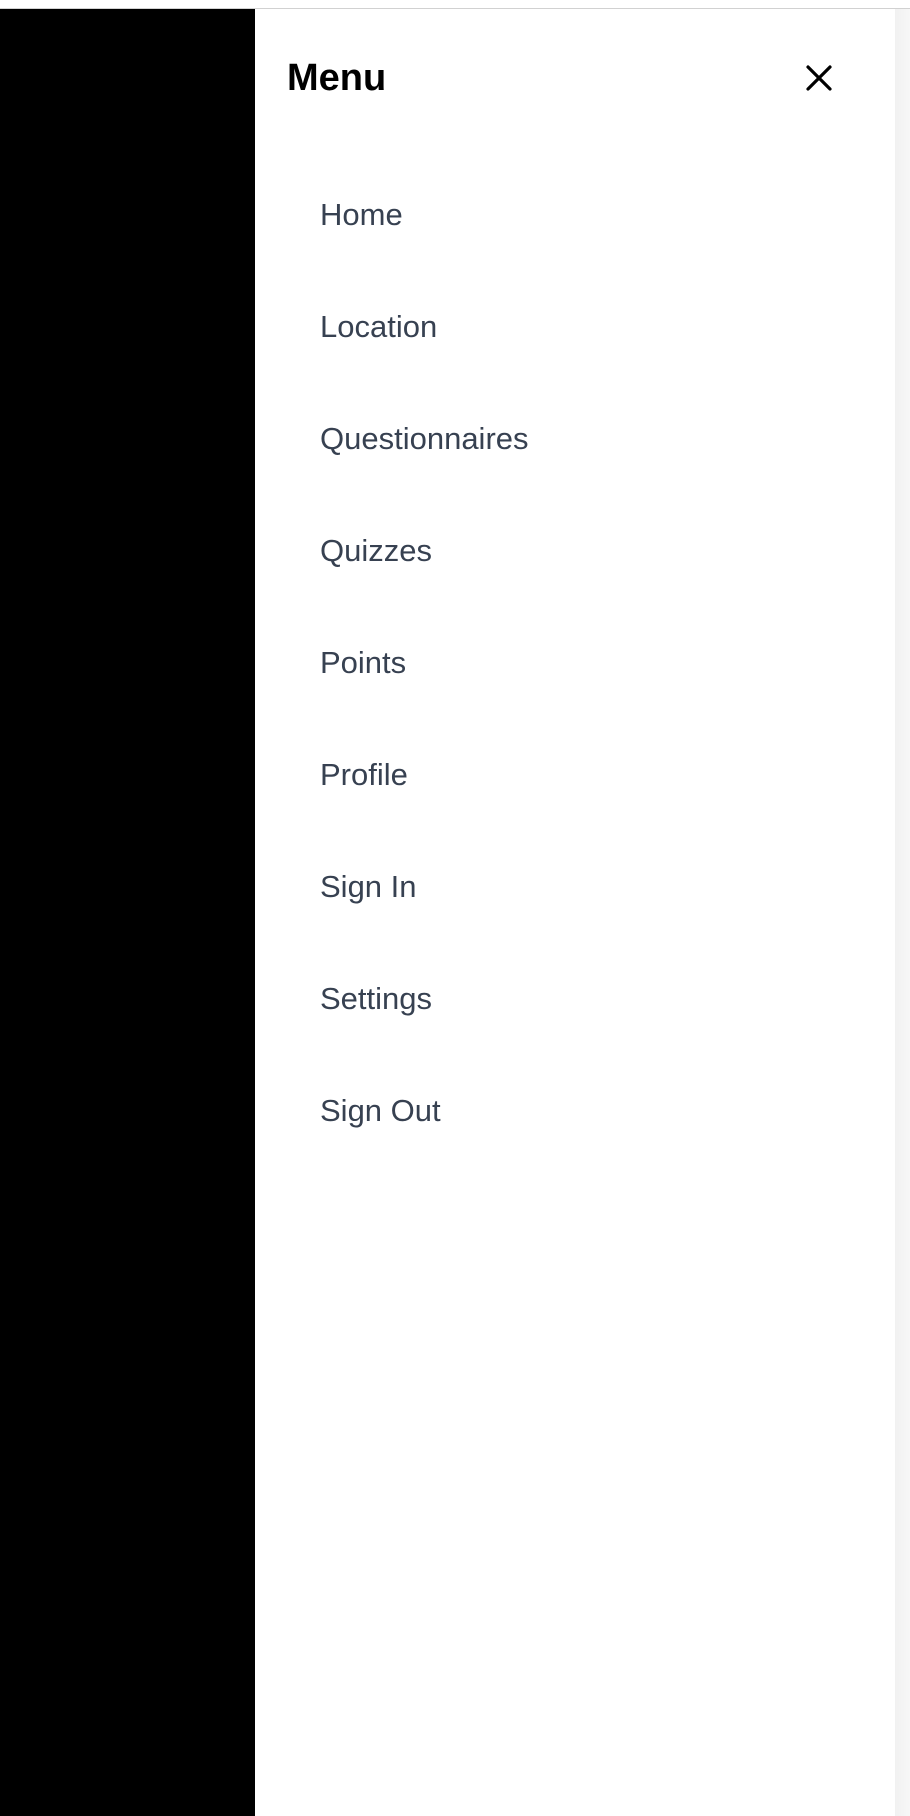 Image resolution: width=910 pixels, height=1816 pixels. What do you see at coordinates (902, 912) in the screenshot?
I see `drawer-edge-shadow` at bounding box center [902, 912].